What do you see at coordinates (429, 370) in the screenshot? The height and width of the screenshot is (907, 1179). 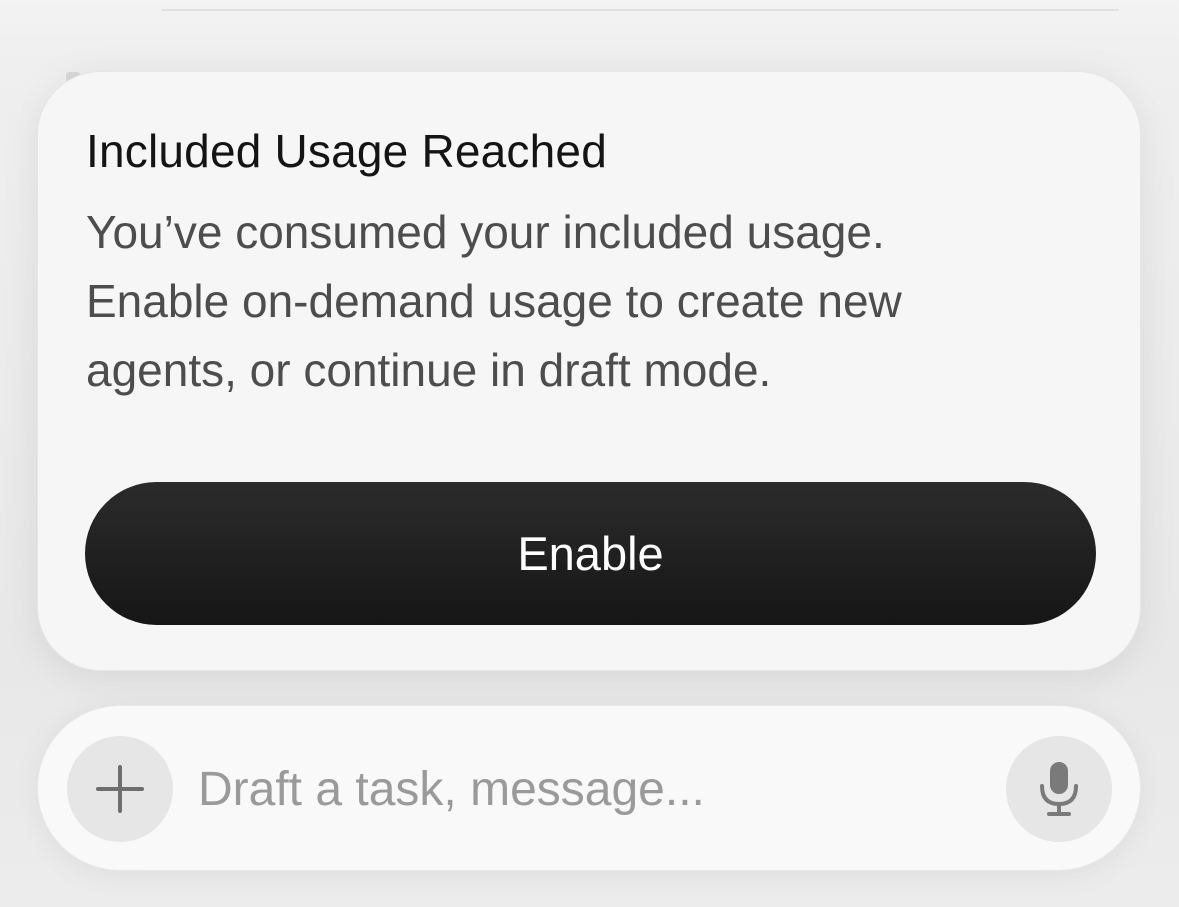 I see `dialog-message-line: agents, or continue in draft mode.` at bounding box center [429, 370].